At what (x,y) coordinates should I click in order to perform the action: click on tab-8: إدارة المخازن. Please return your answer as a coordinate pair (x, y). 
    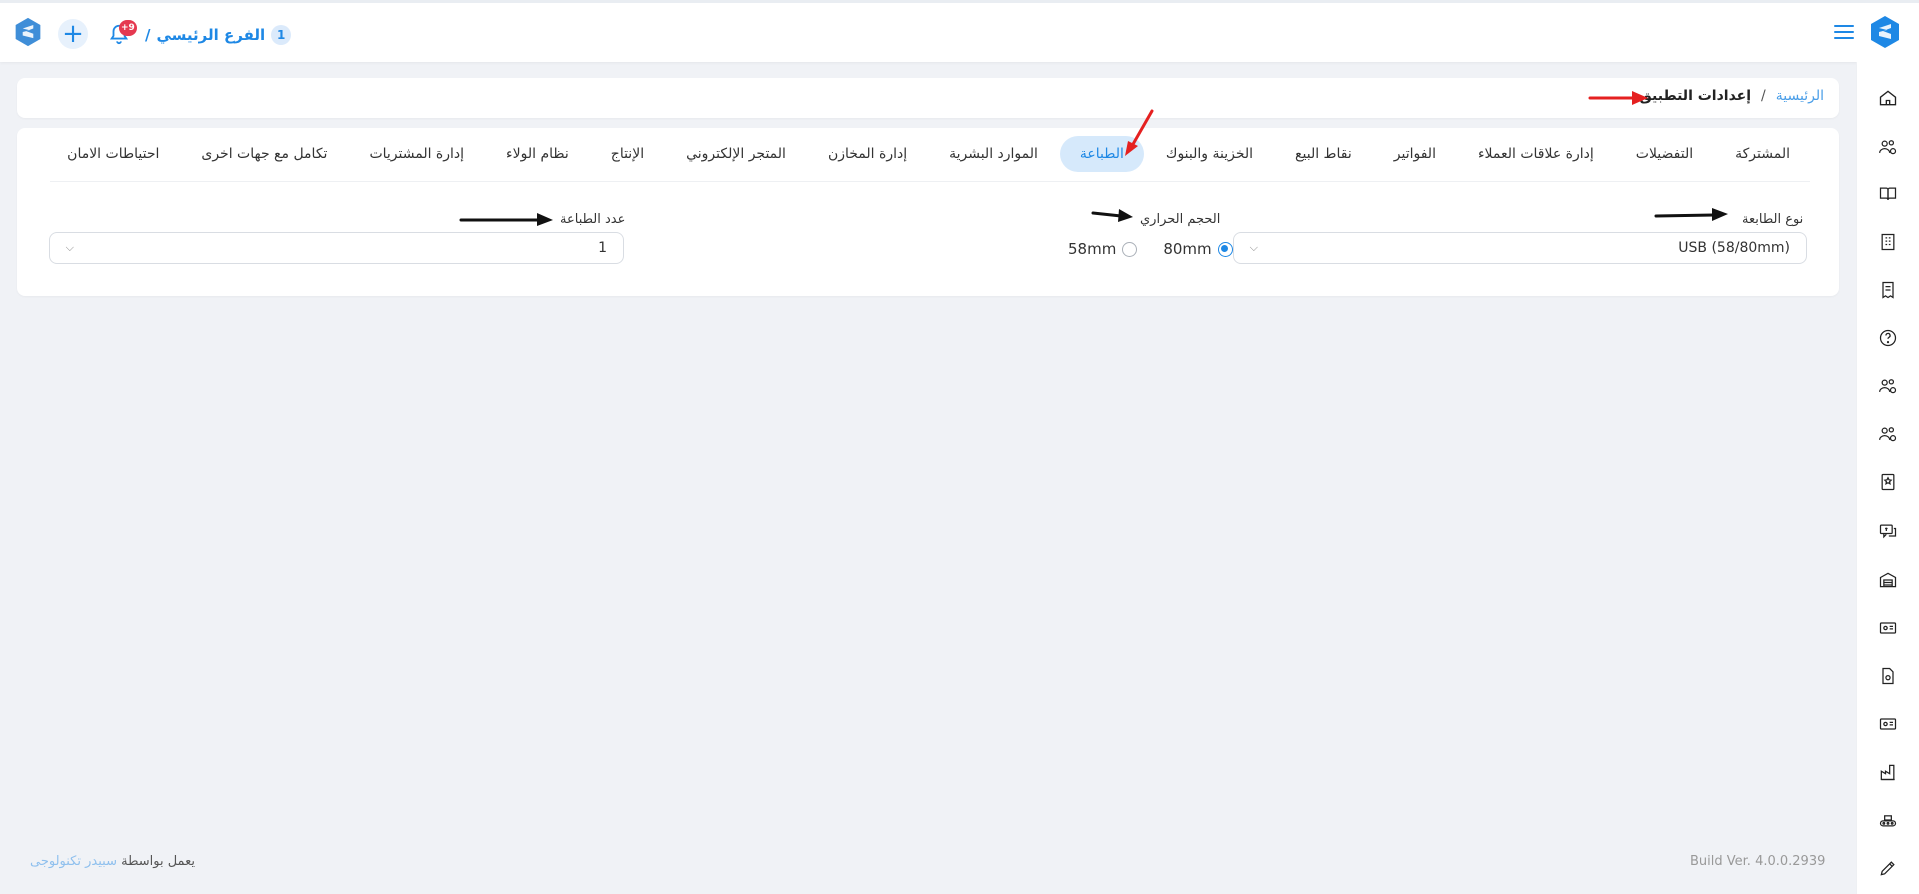
    Looking at the image, I should click on (867, 154).